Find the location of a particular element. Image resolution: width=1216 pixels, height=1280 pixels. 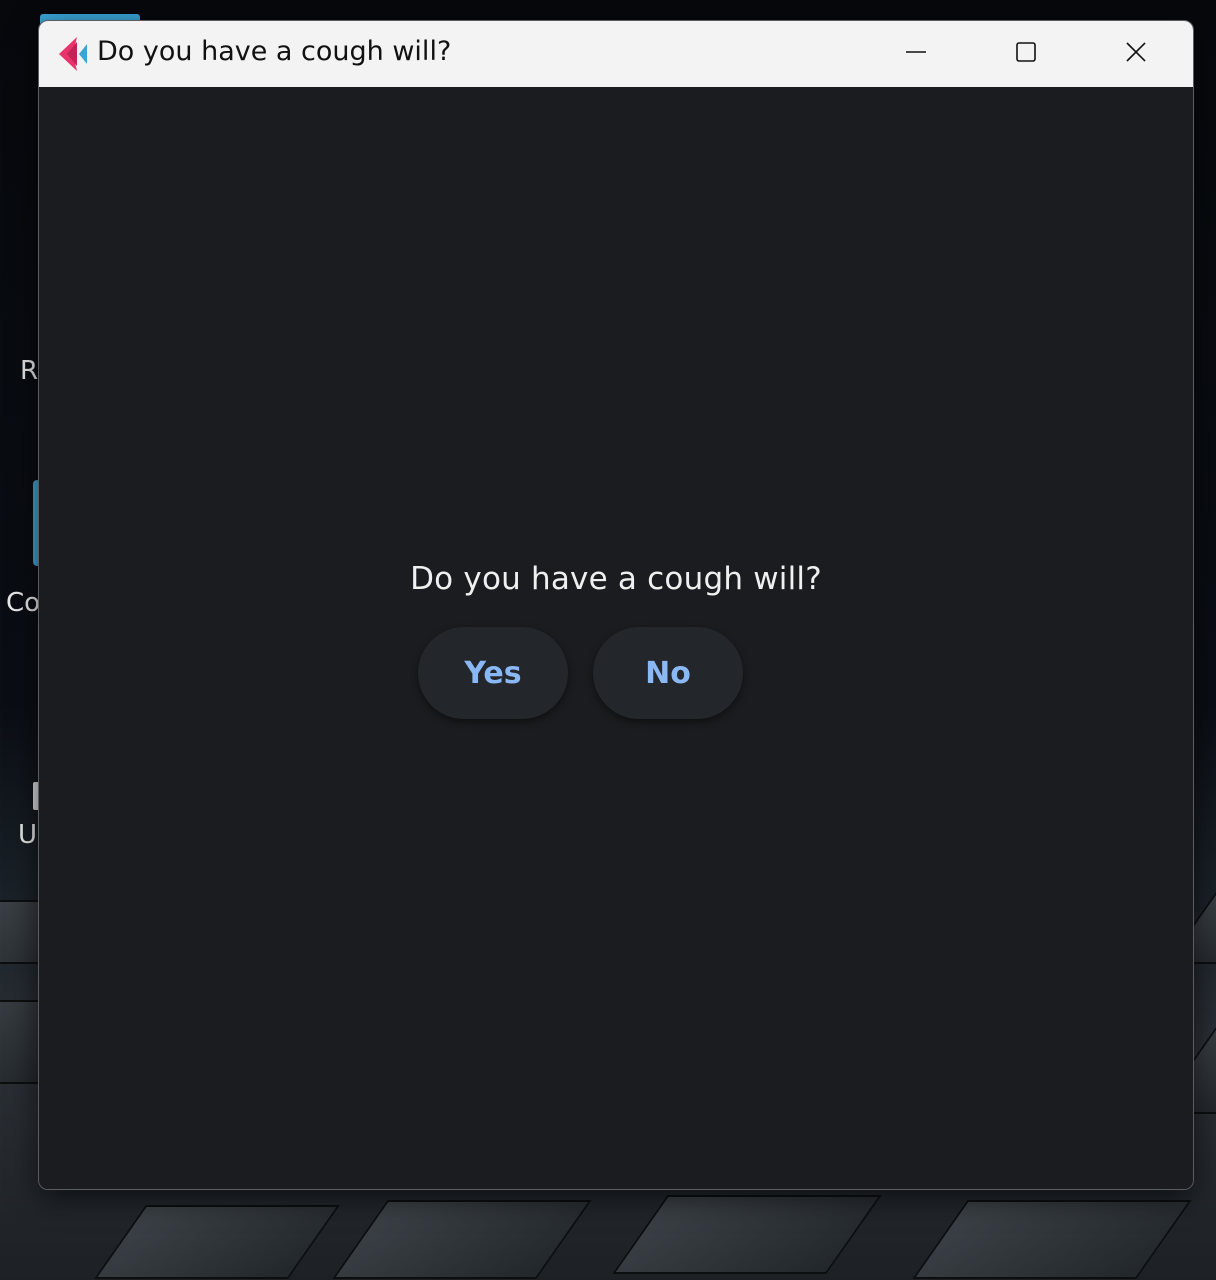

title-bar: Do you have a cough will? is located at coordinates (616, 54).